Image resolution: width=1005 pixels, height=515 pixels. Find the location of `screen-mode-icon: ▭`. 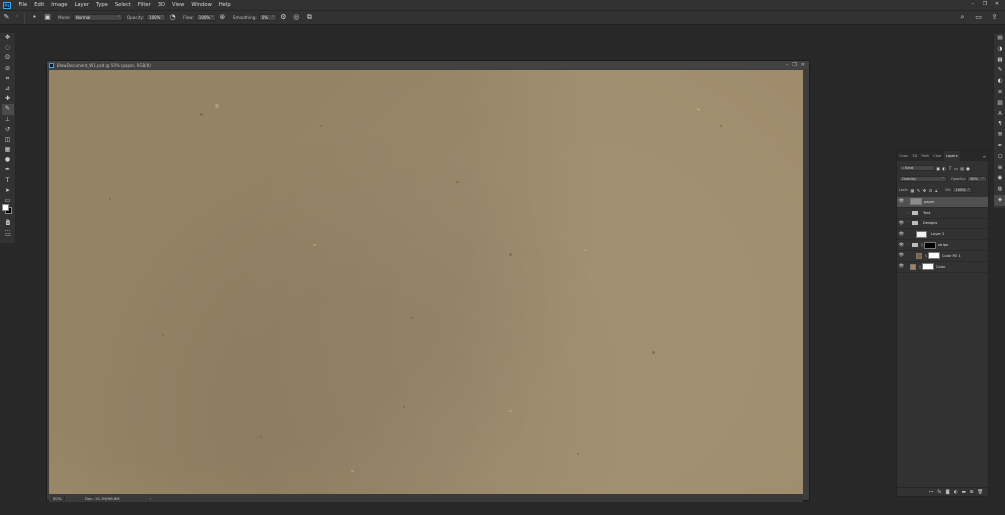

screen-mode-icon: ▭ is located at coordinates (8, 235).